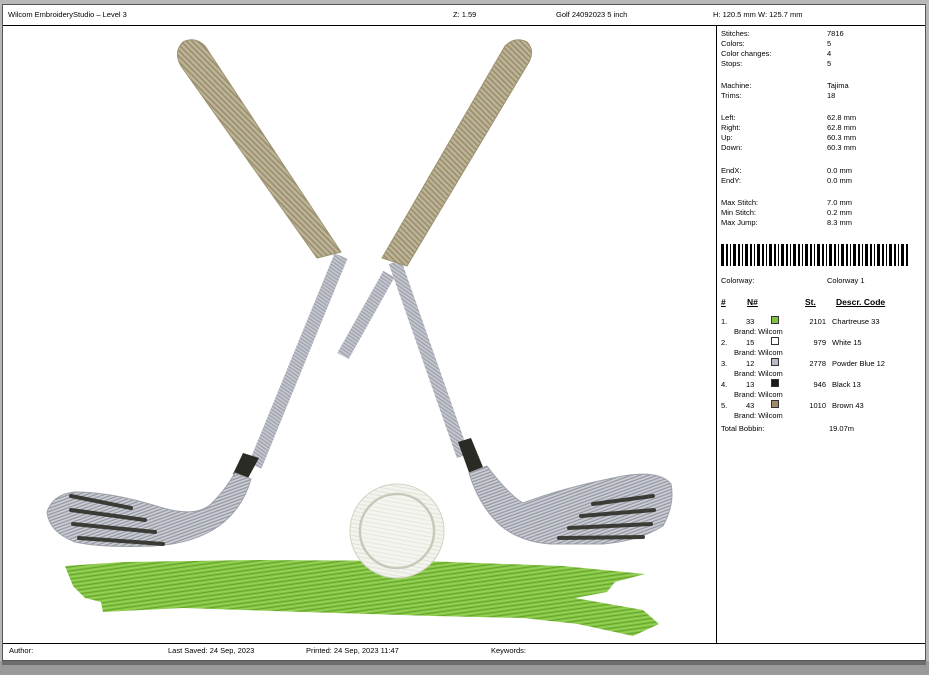 The height and width of the screenshot is (675, 929). What do you see at coordinates (821, 348) in the screenshot?
I see `thread-row: 2. 15 979 White 15 Brand: Wilcom` at bounding box center [821, 348].